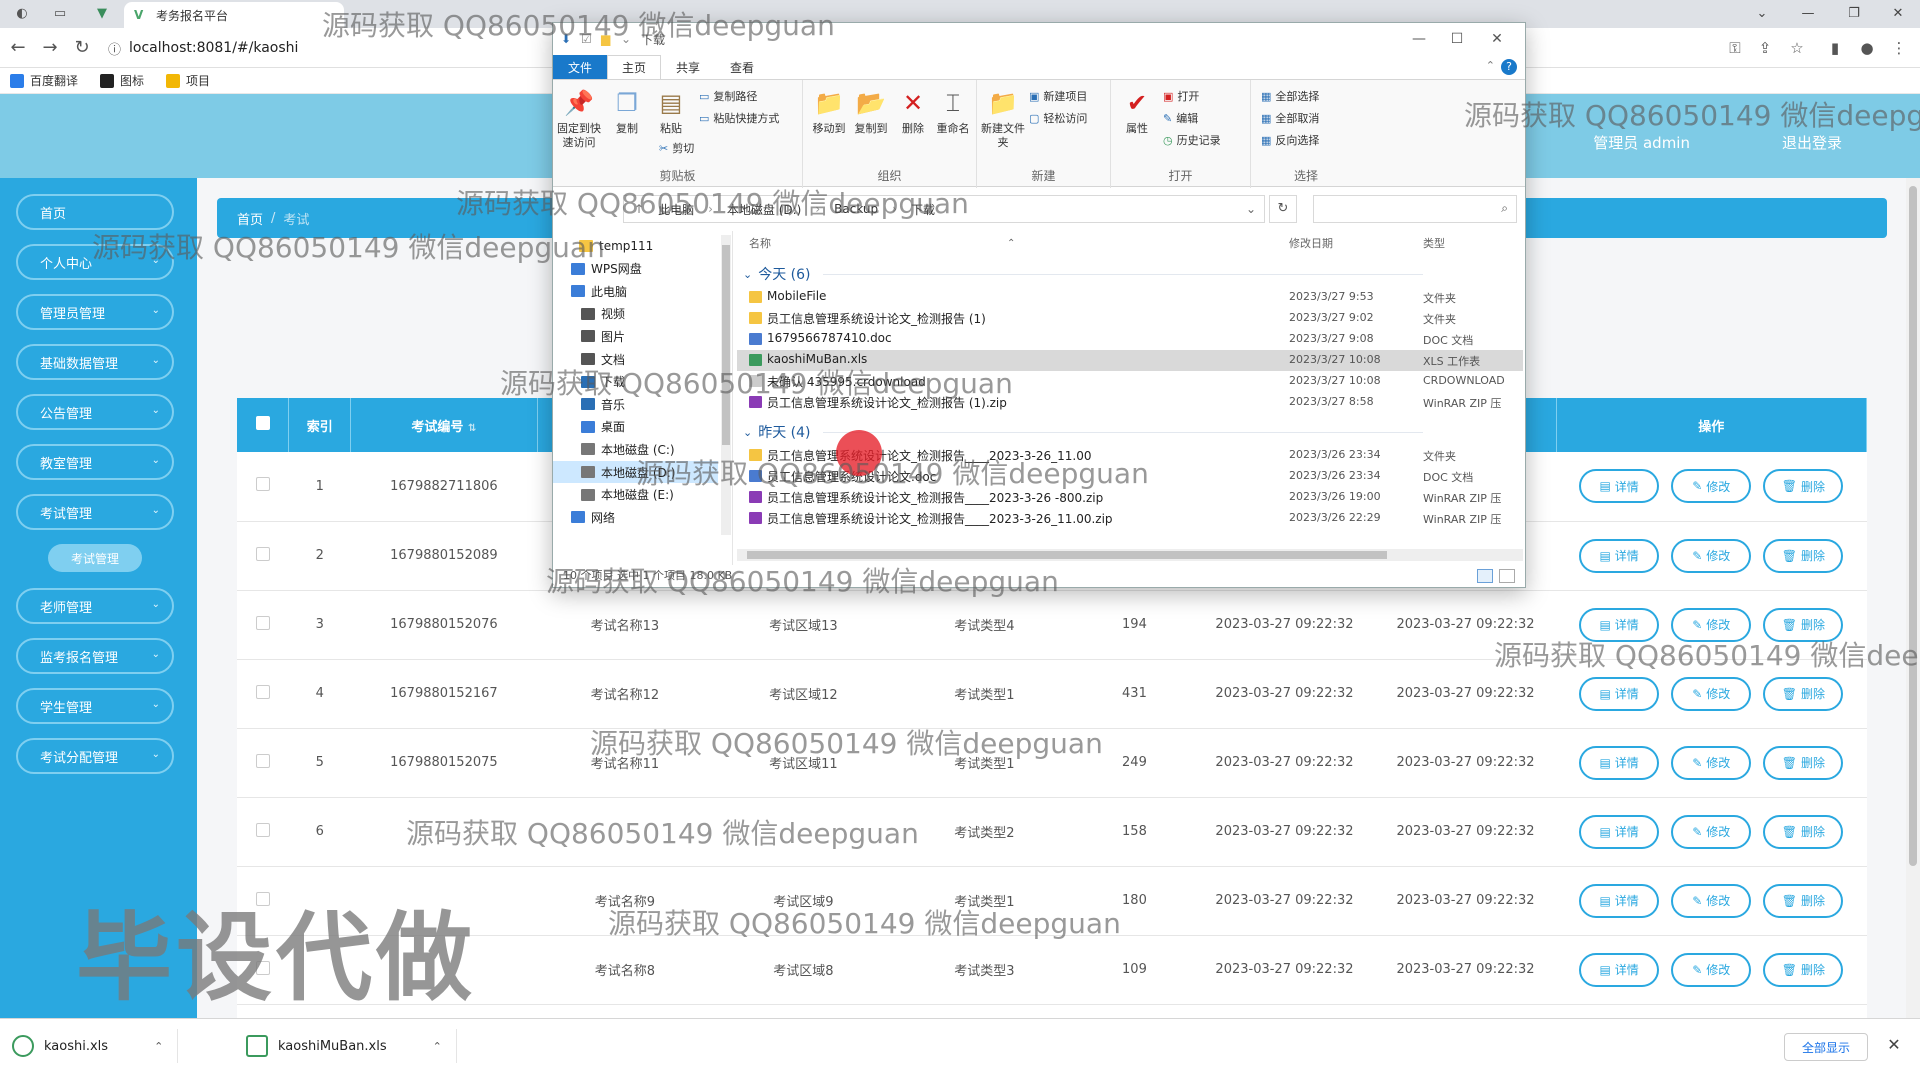 Image resolution: width=1920 pixels, height=1072 pixels. I want to click on col-header-type: 类型, so click(1434, 244).